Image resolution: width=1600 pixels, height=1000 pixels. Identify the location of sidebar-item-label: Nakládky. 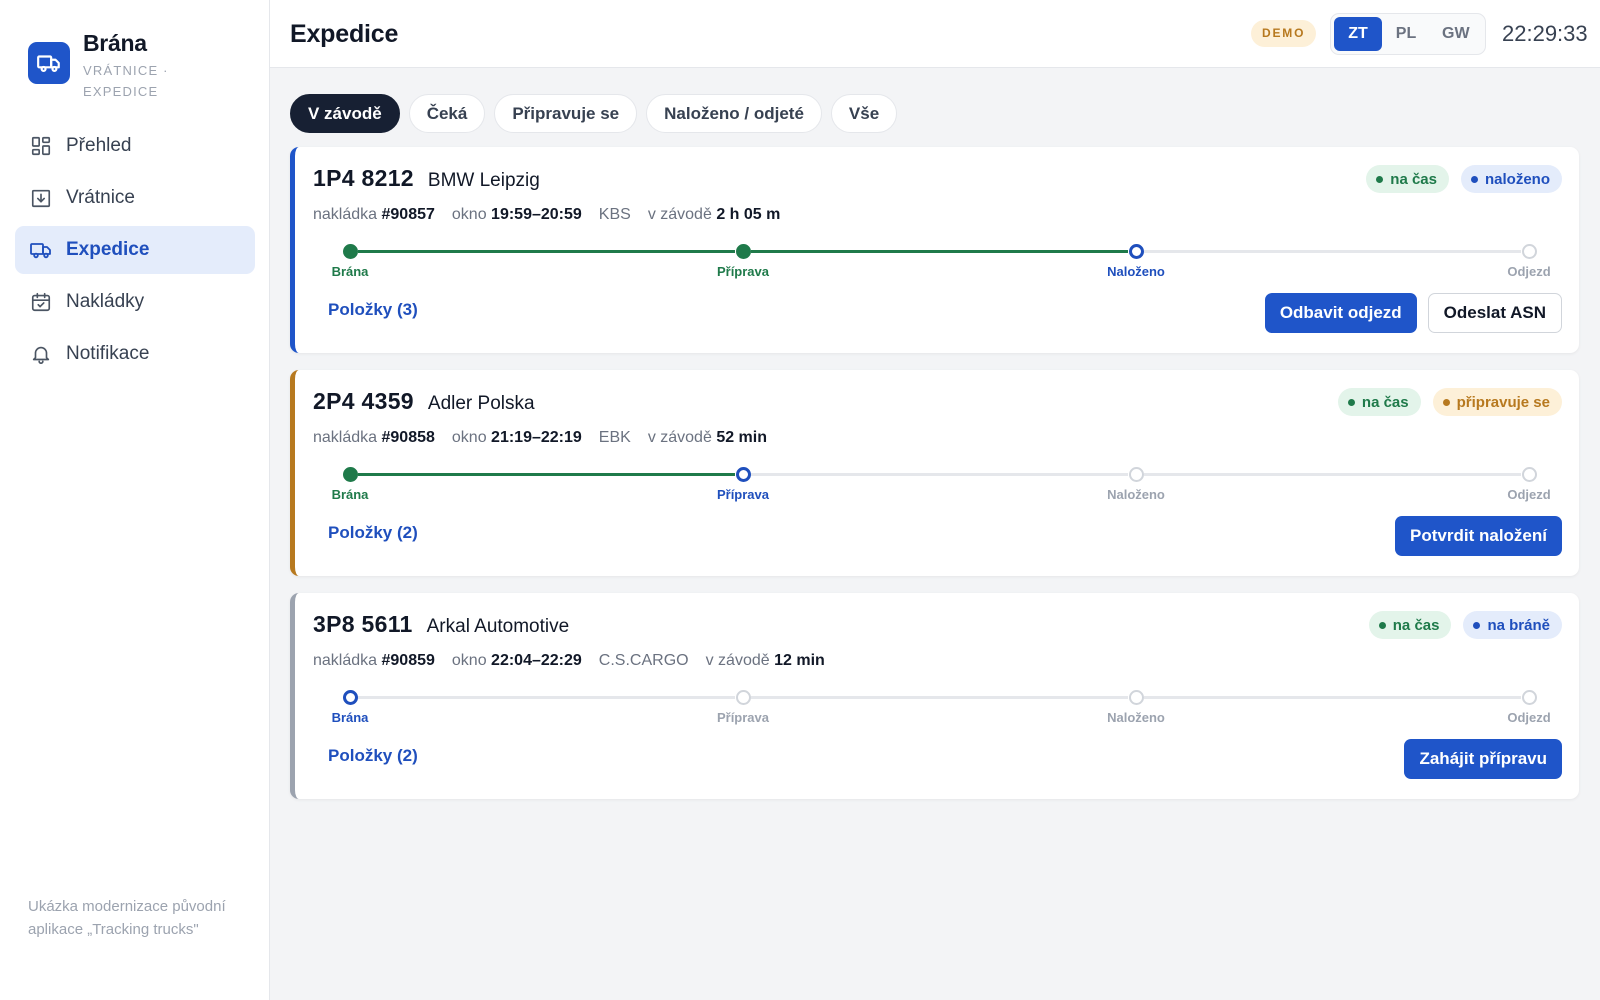
(105, 301).